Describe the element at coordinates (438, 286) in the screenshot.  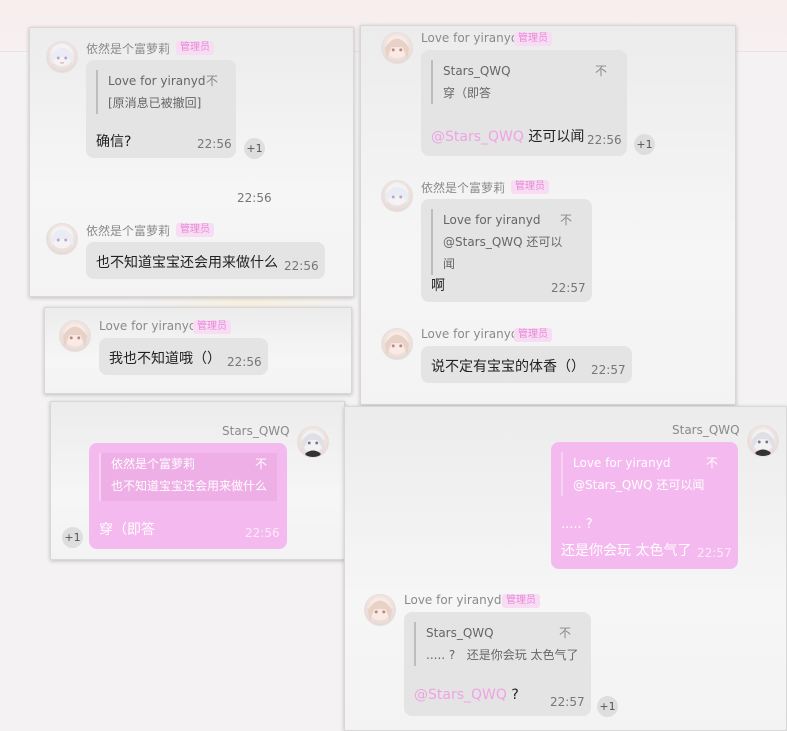
I see `message-text: 啊` at that location.